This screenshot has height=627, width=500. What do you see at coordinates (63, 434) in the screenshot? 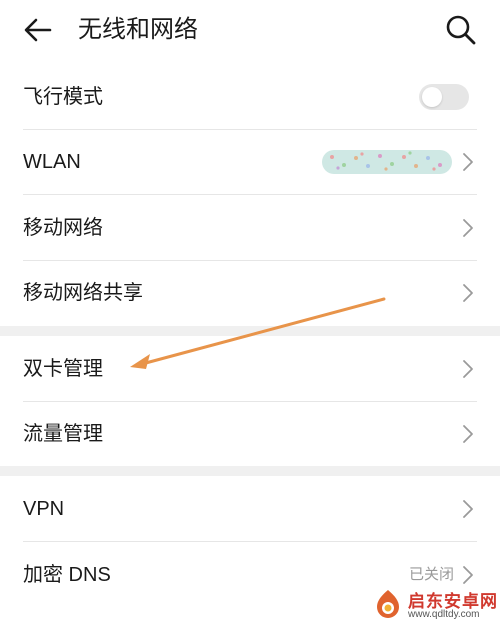
I see `row-label: 流量管理` at bounding box center [63, 434].